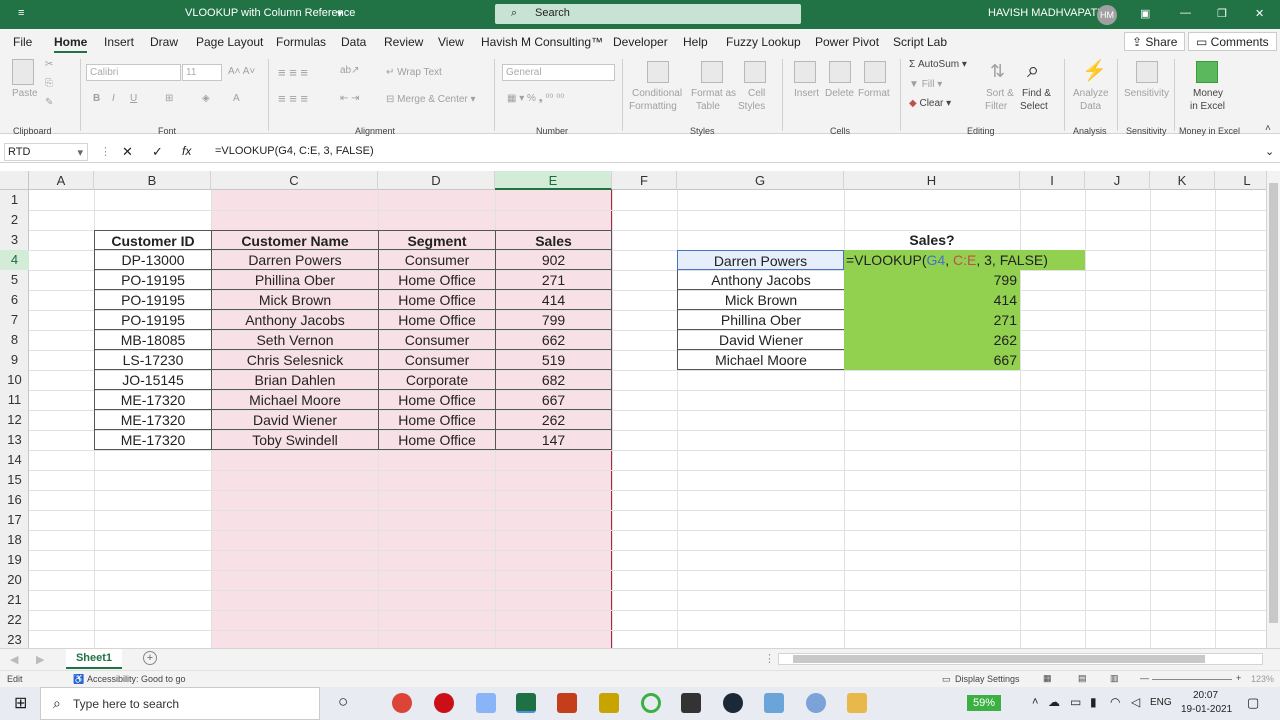 This screenshot has width=1280, height=720. Describe the element at coordinates (932, 240) in the screenshot. I see `lookup-header-cell: Sales?` at that location.